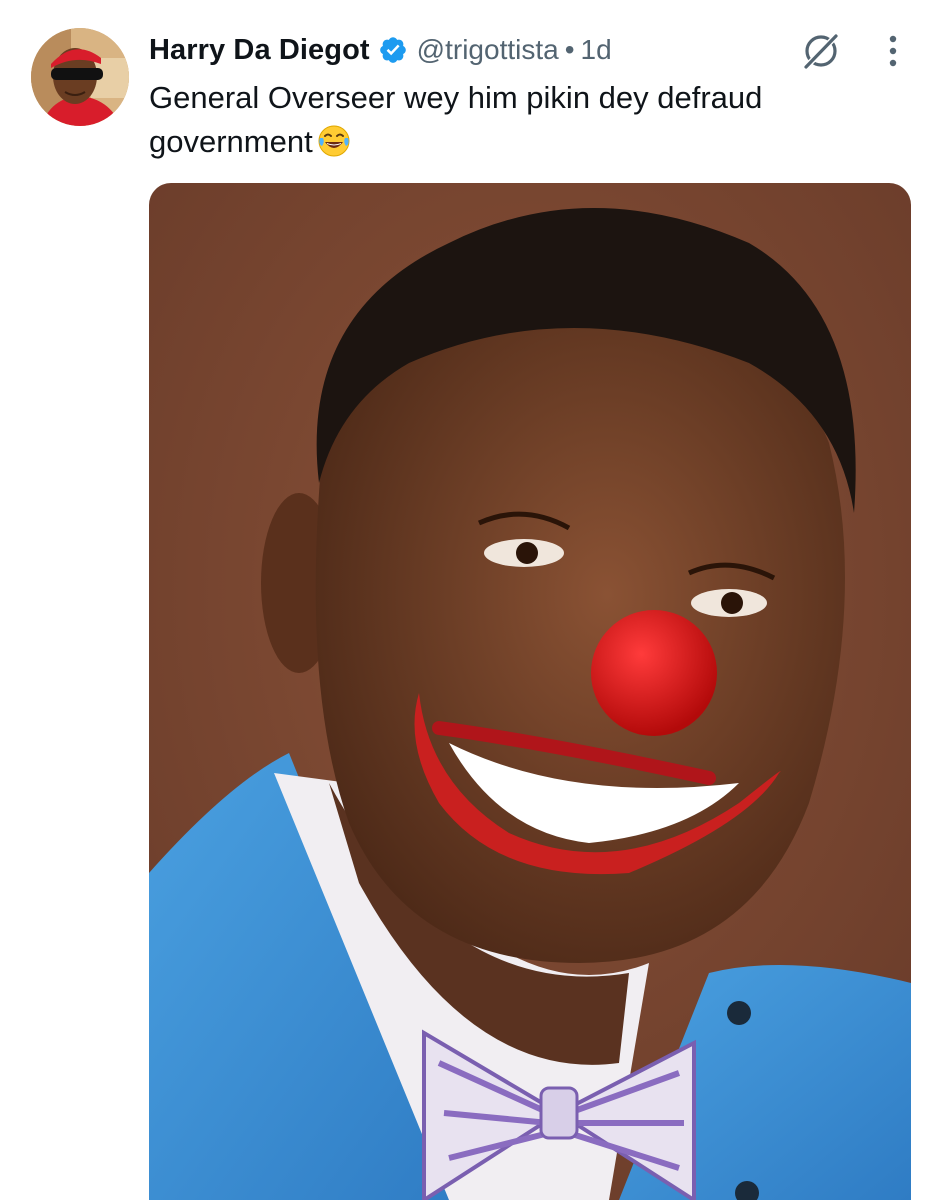 Image resolution: width=942 pixels, height=1200 pixels. What do you see at coordinates (596, 50) in the screenshot?
I see `timestamp: 1d` at bounding box center [596, 50].